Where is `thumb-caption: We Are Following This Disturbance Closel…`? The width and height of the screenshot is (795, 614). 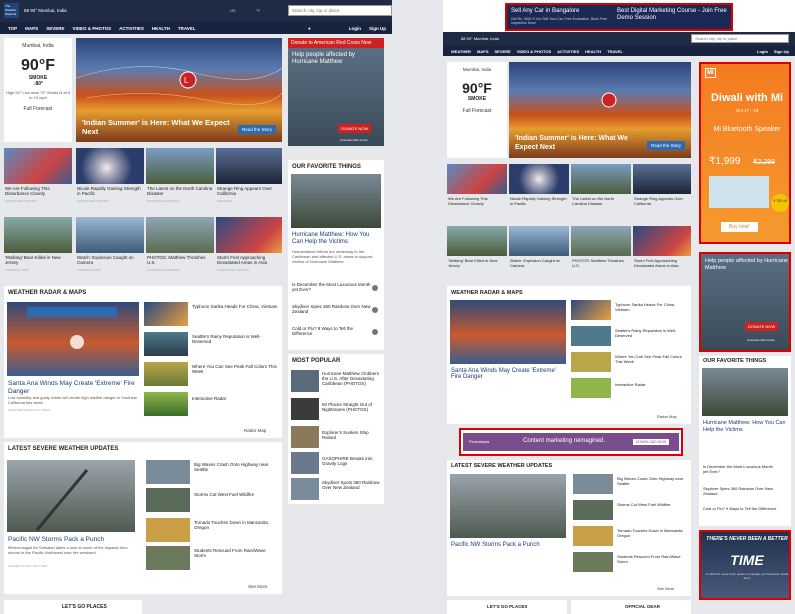 thumb-caption: We Are Following This Disturbance Closel… is located at coordinates (477, 201).